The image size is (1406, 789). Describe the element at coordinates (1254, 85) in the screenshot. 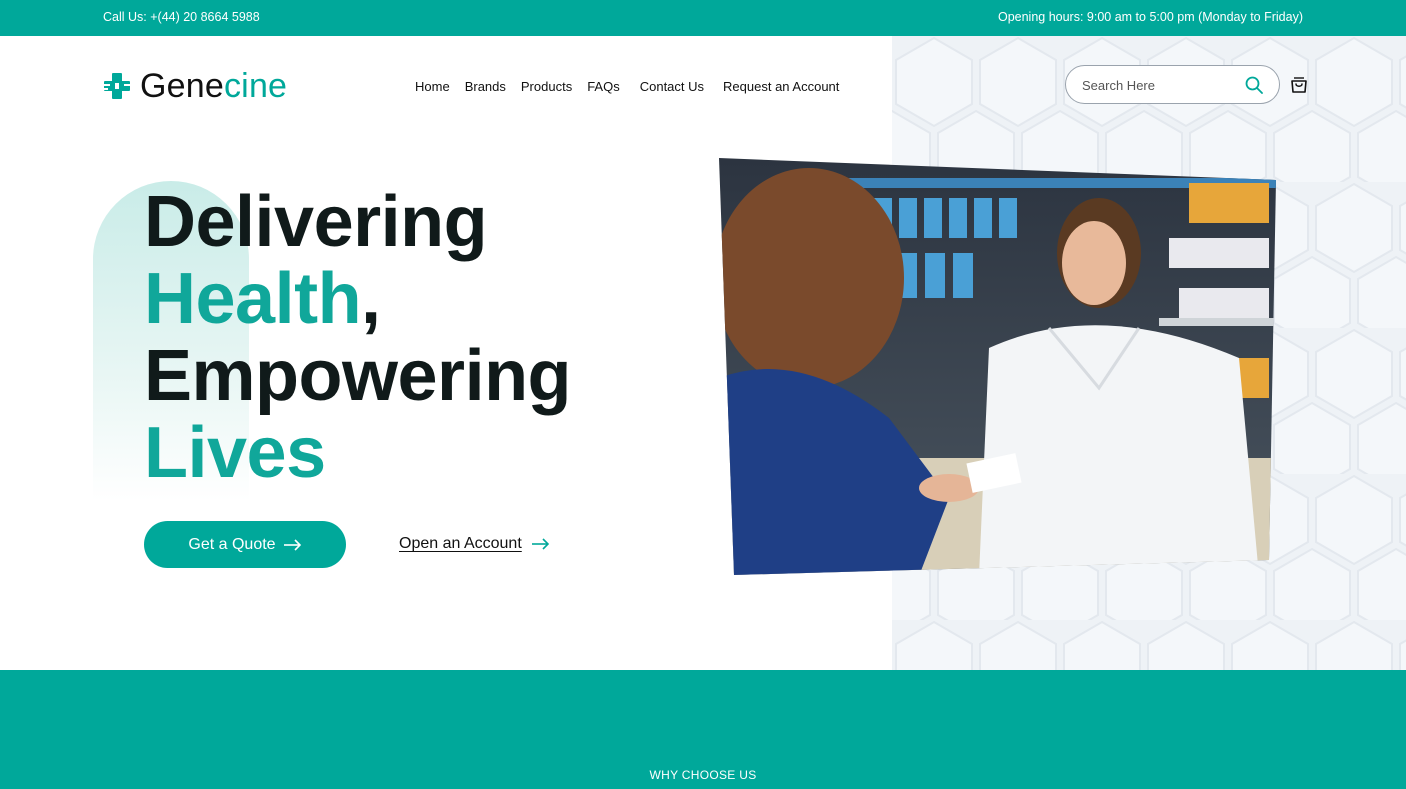

I see `search-icon` at that location.